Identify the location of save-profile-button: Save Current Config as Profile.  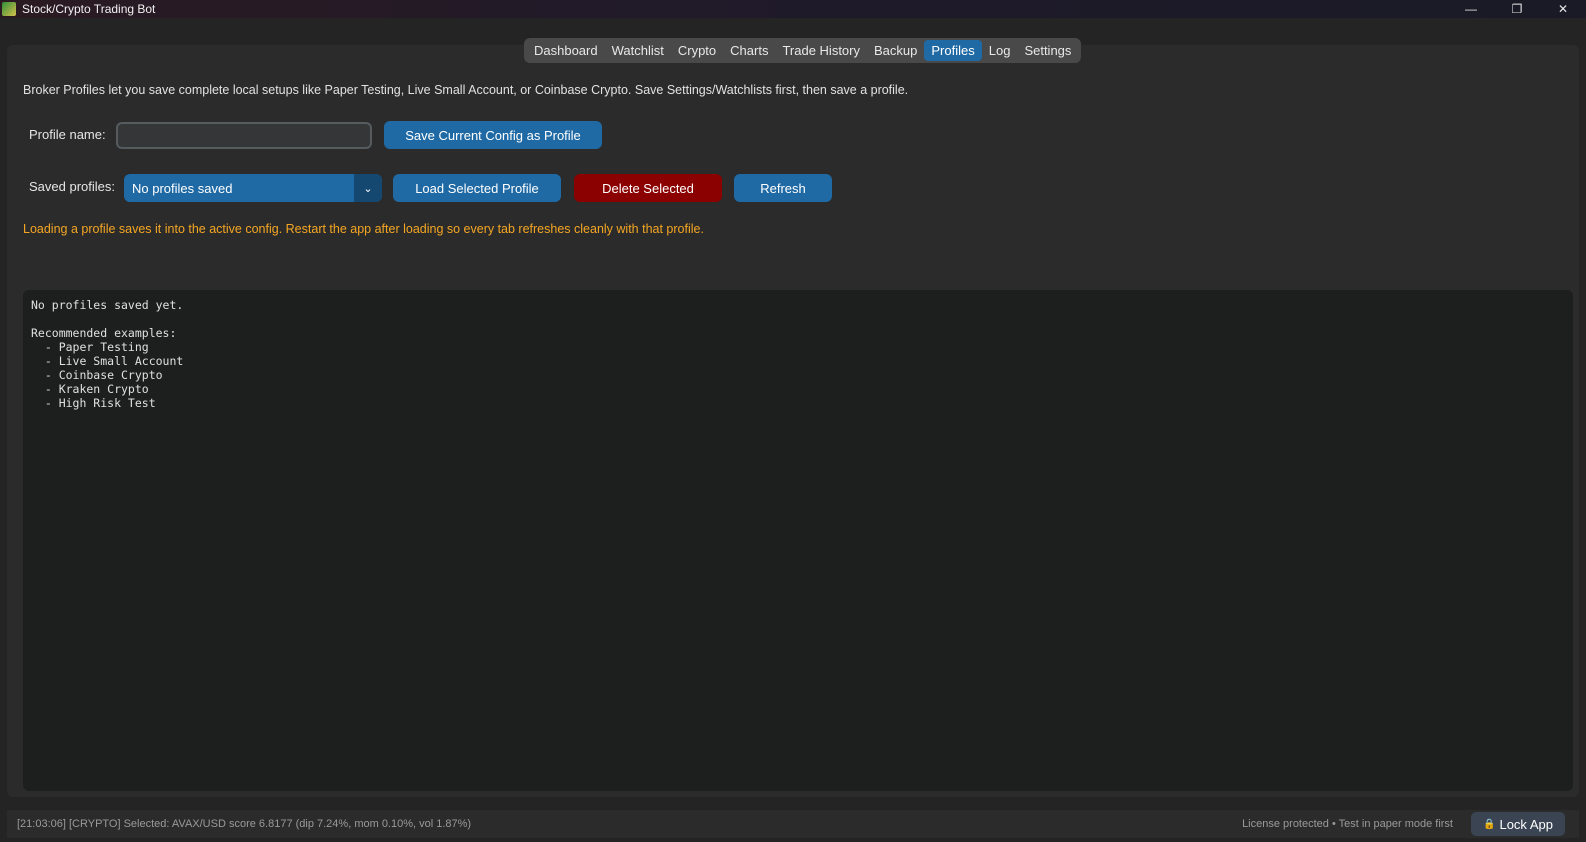
(493, 135).